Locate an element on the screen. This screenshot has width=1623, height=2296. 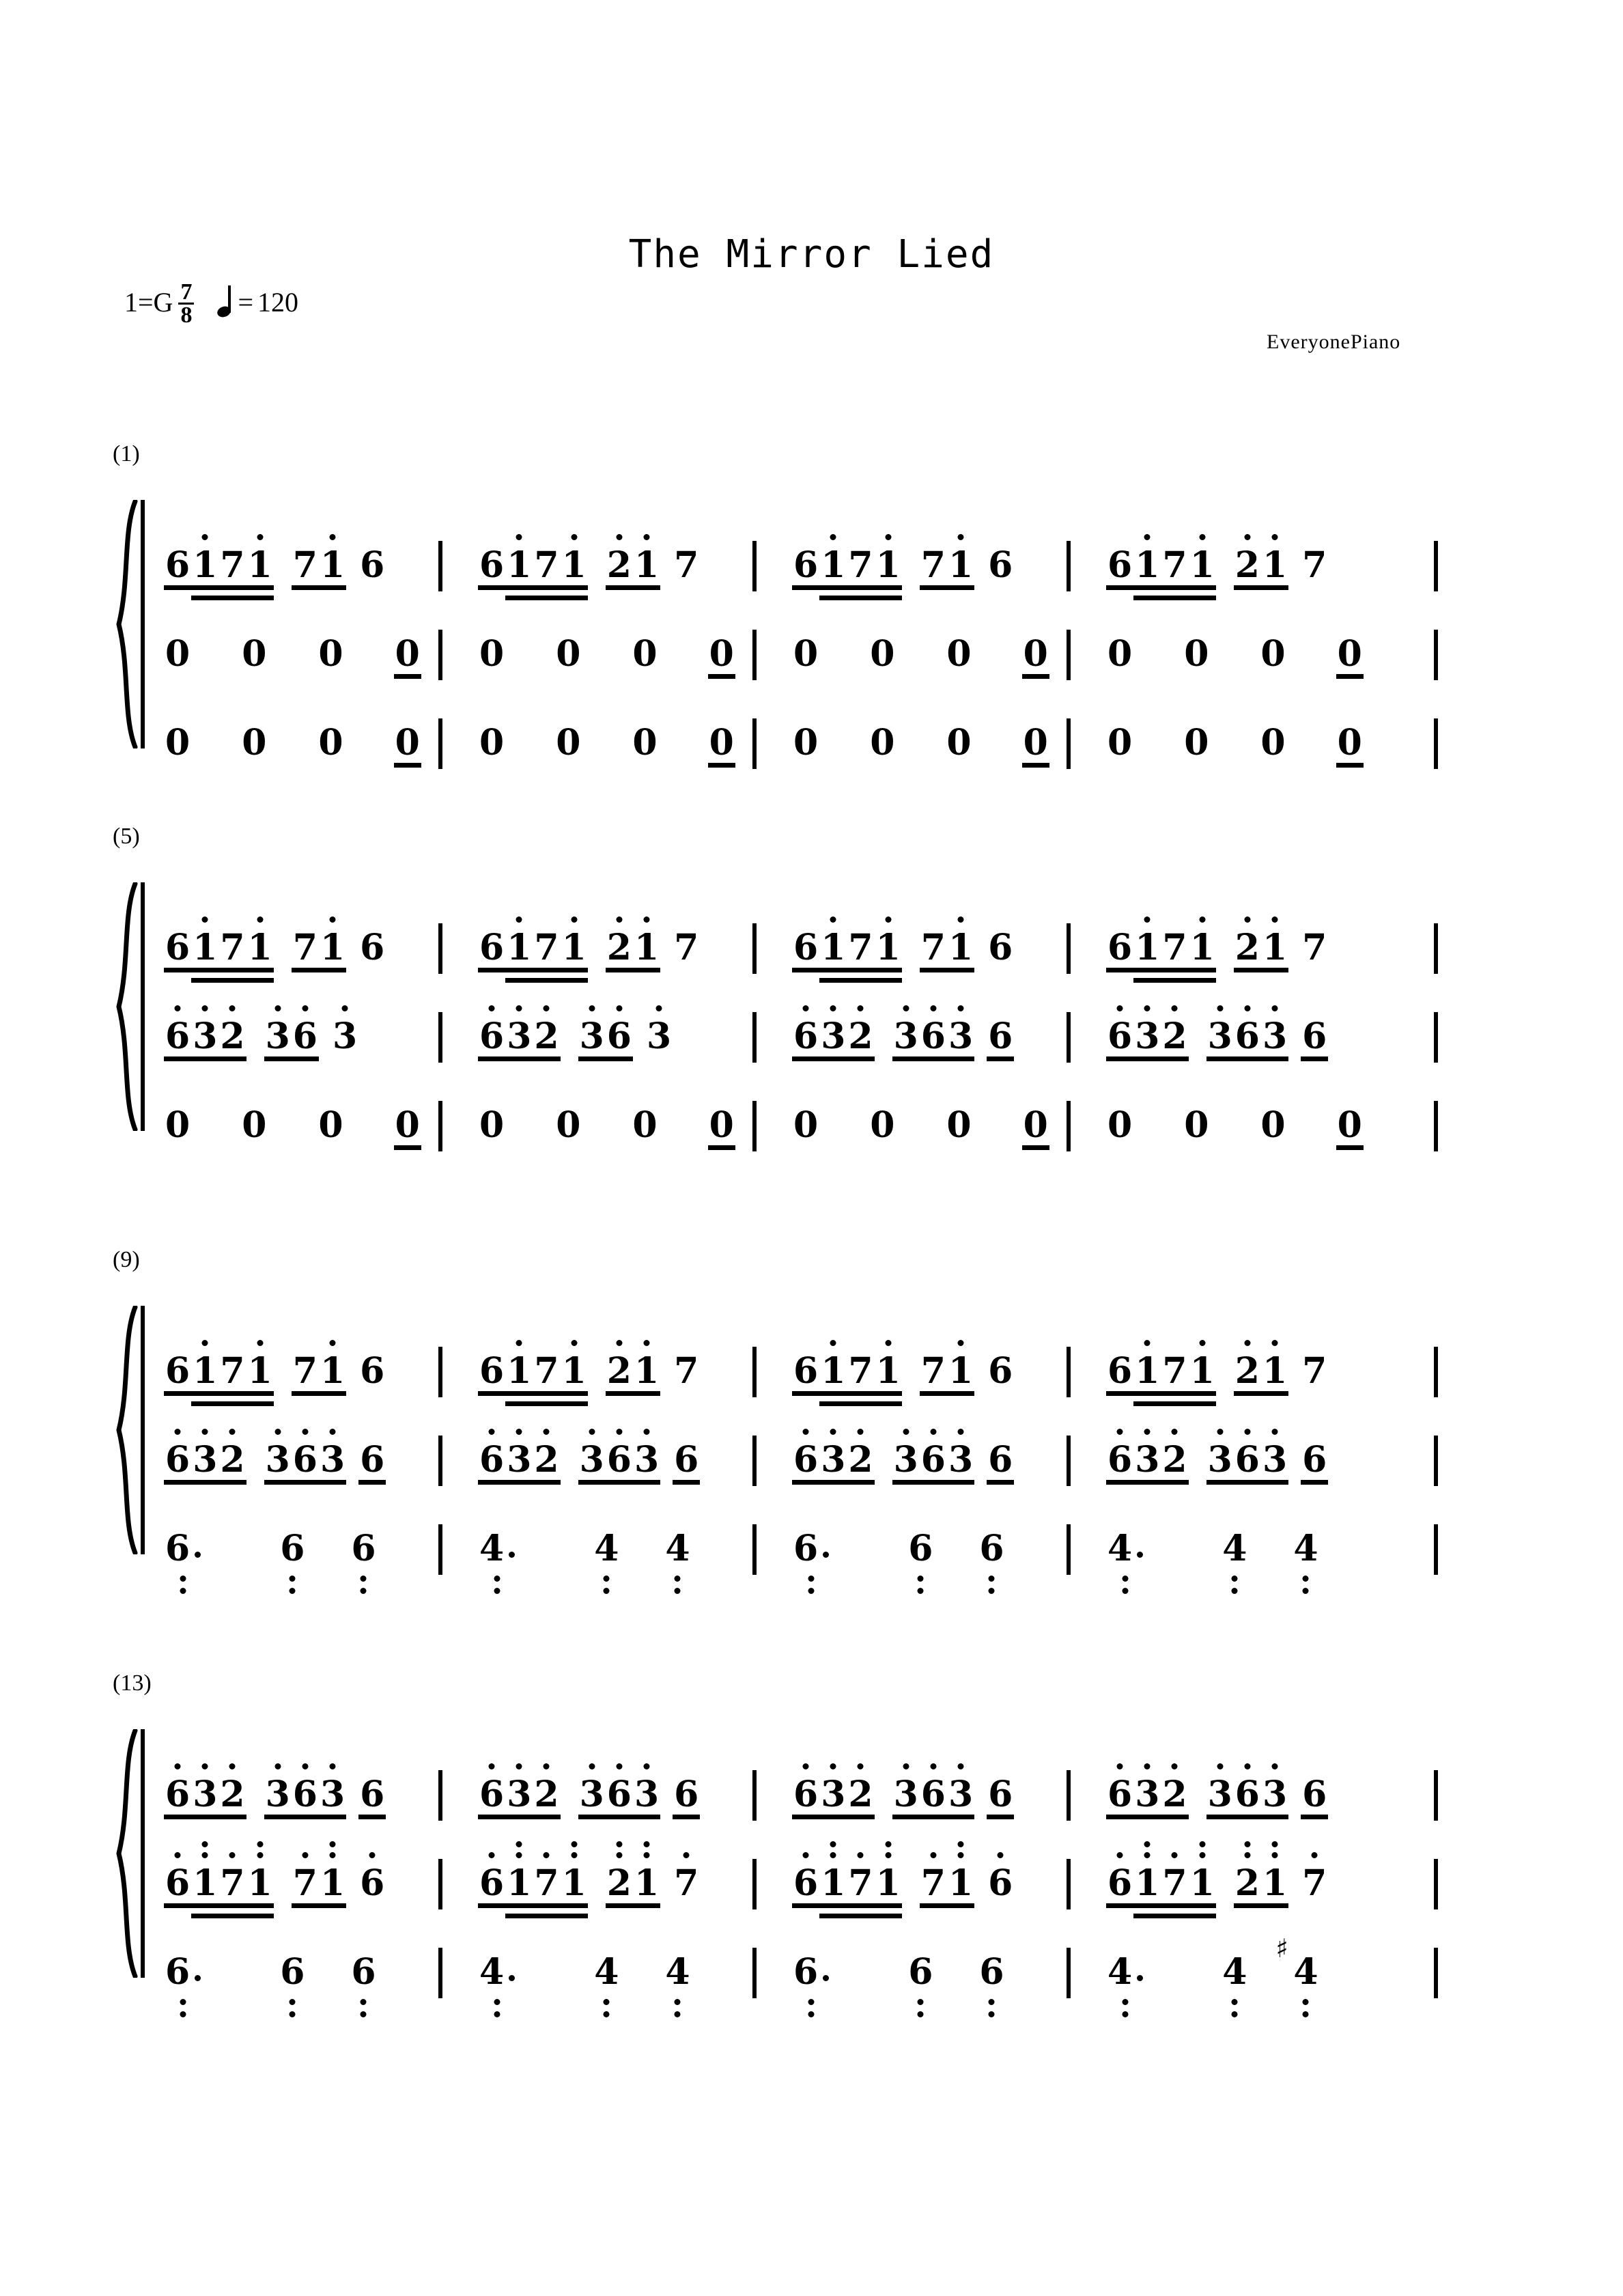
bass-note: 6 is located at coordinates (811, 1562).